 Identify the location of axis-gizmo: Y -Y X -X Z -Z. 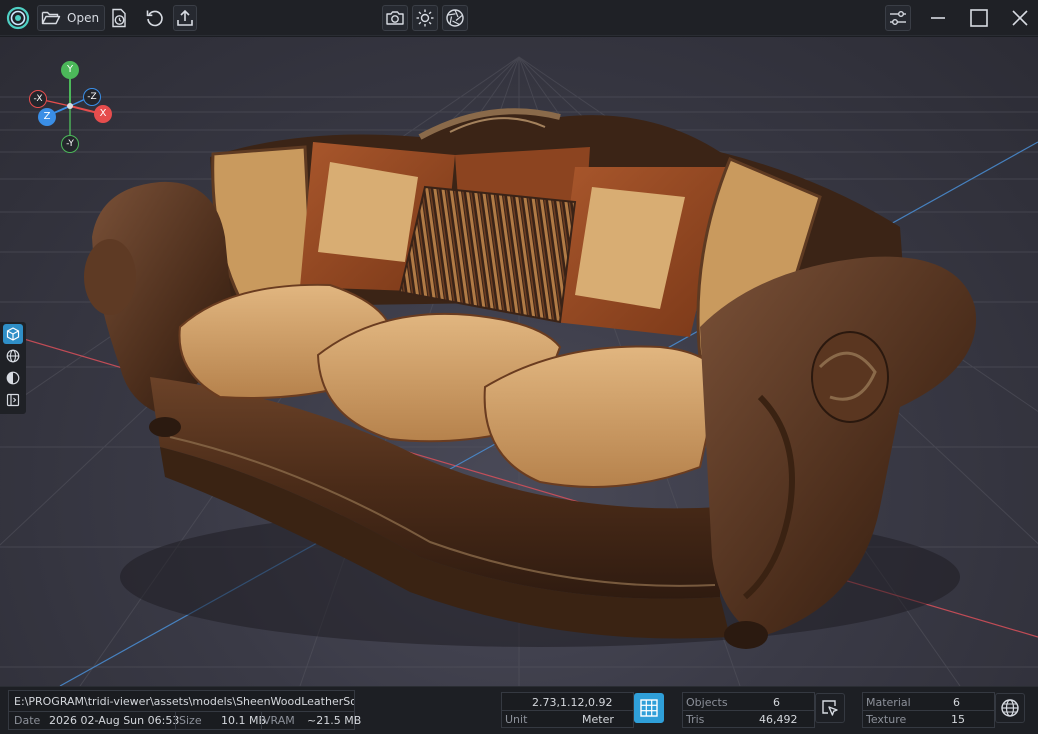
(72, 107).